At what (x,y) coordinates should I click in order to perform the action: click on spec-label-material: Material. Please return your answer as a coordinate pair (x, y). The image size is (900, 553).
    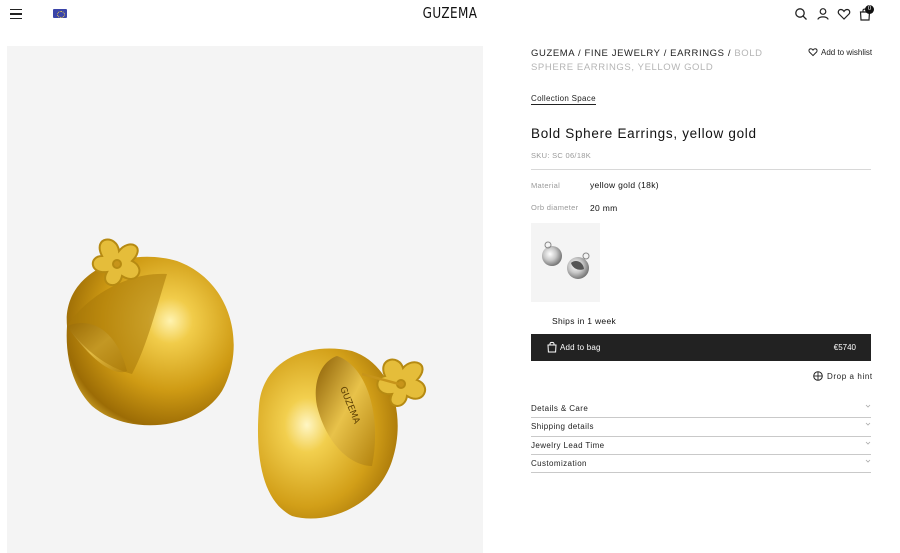
    Looking at the image, I should click on (546, 185).